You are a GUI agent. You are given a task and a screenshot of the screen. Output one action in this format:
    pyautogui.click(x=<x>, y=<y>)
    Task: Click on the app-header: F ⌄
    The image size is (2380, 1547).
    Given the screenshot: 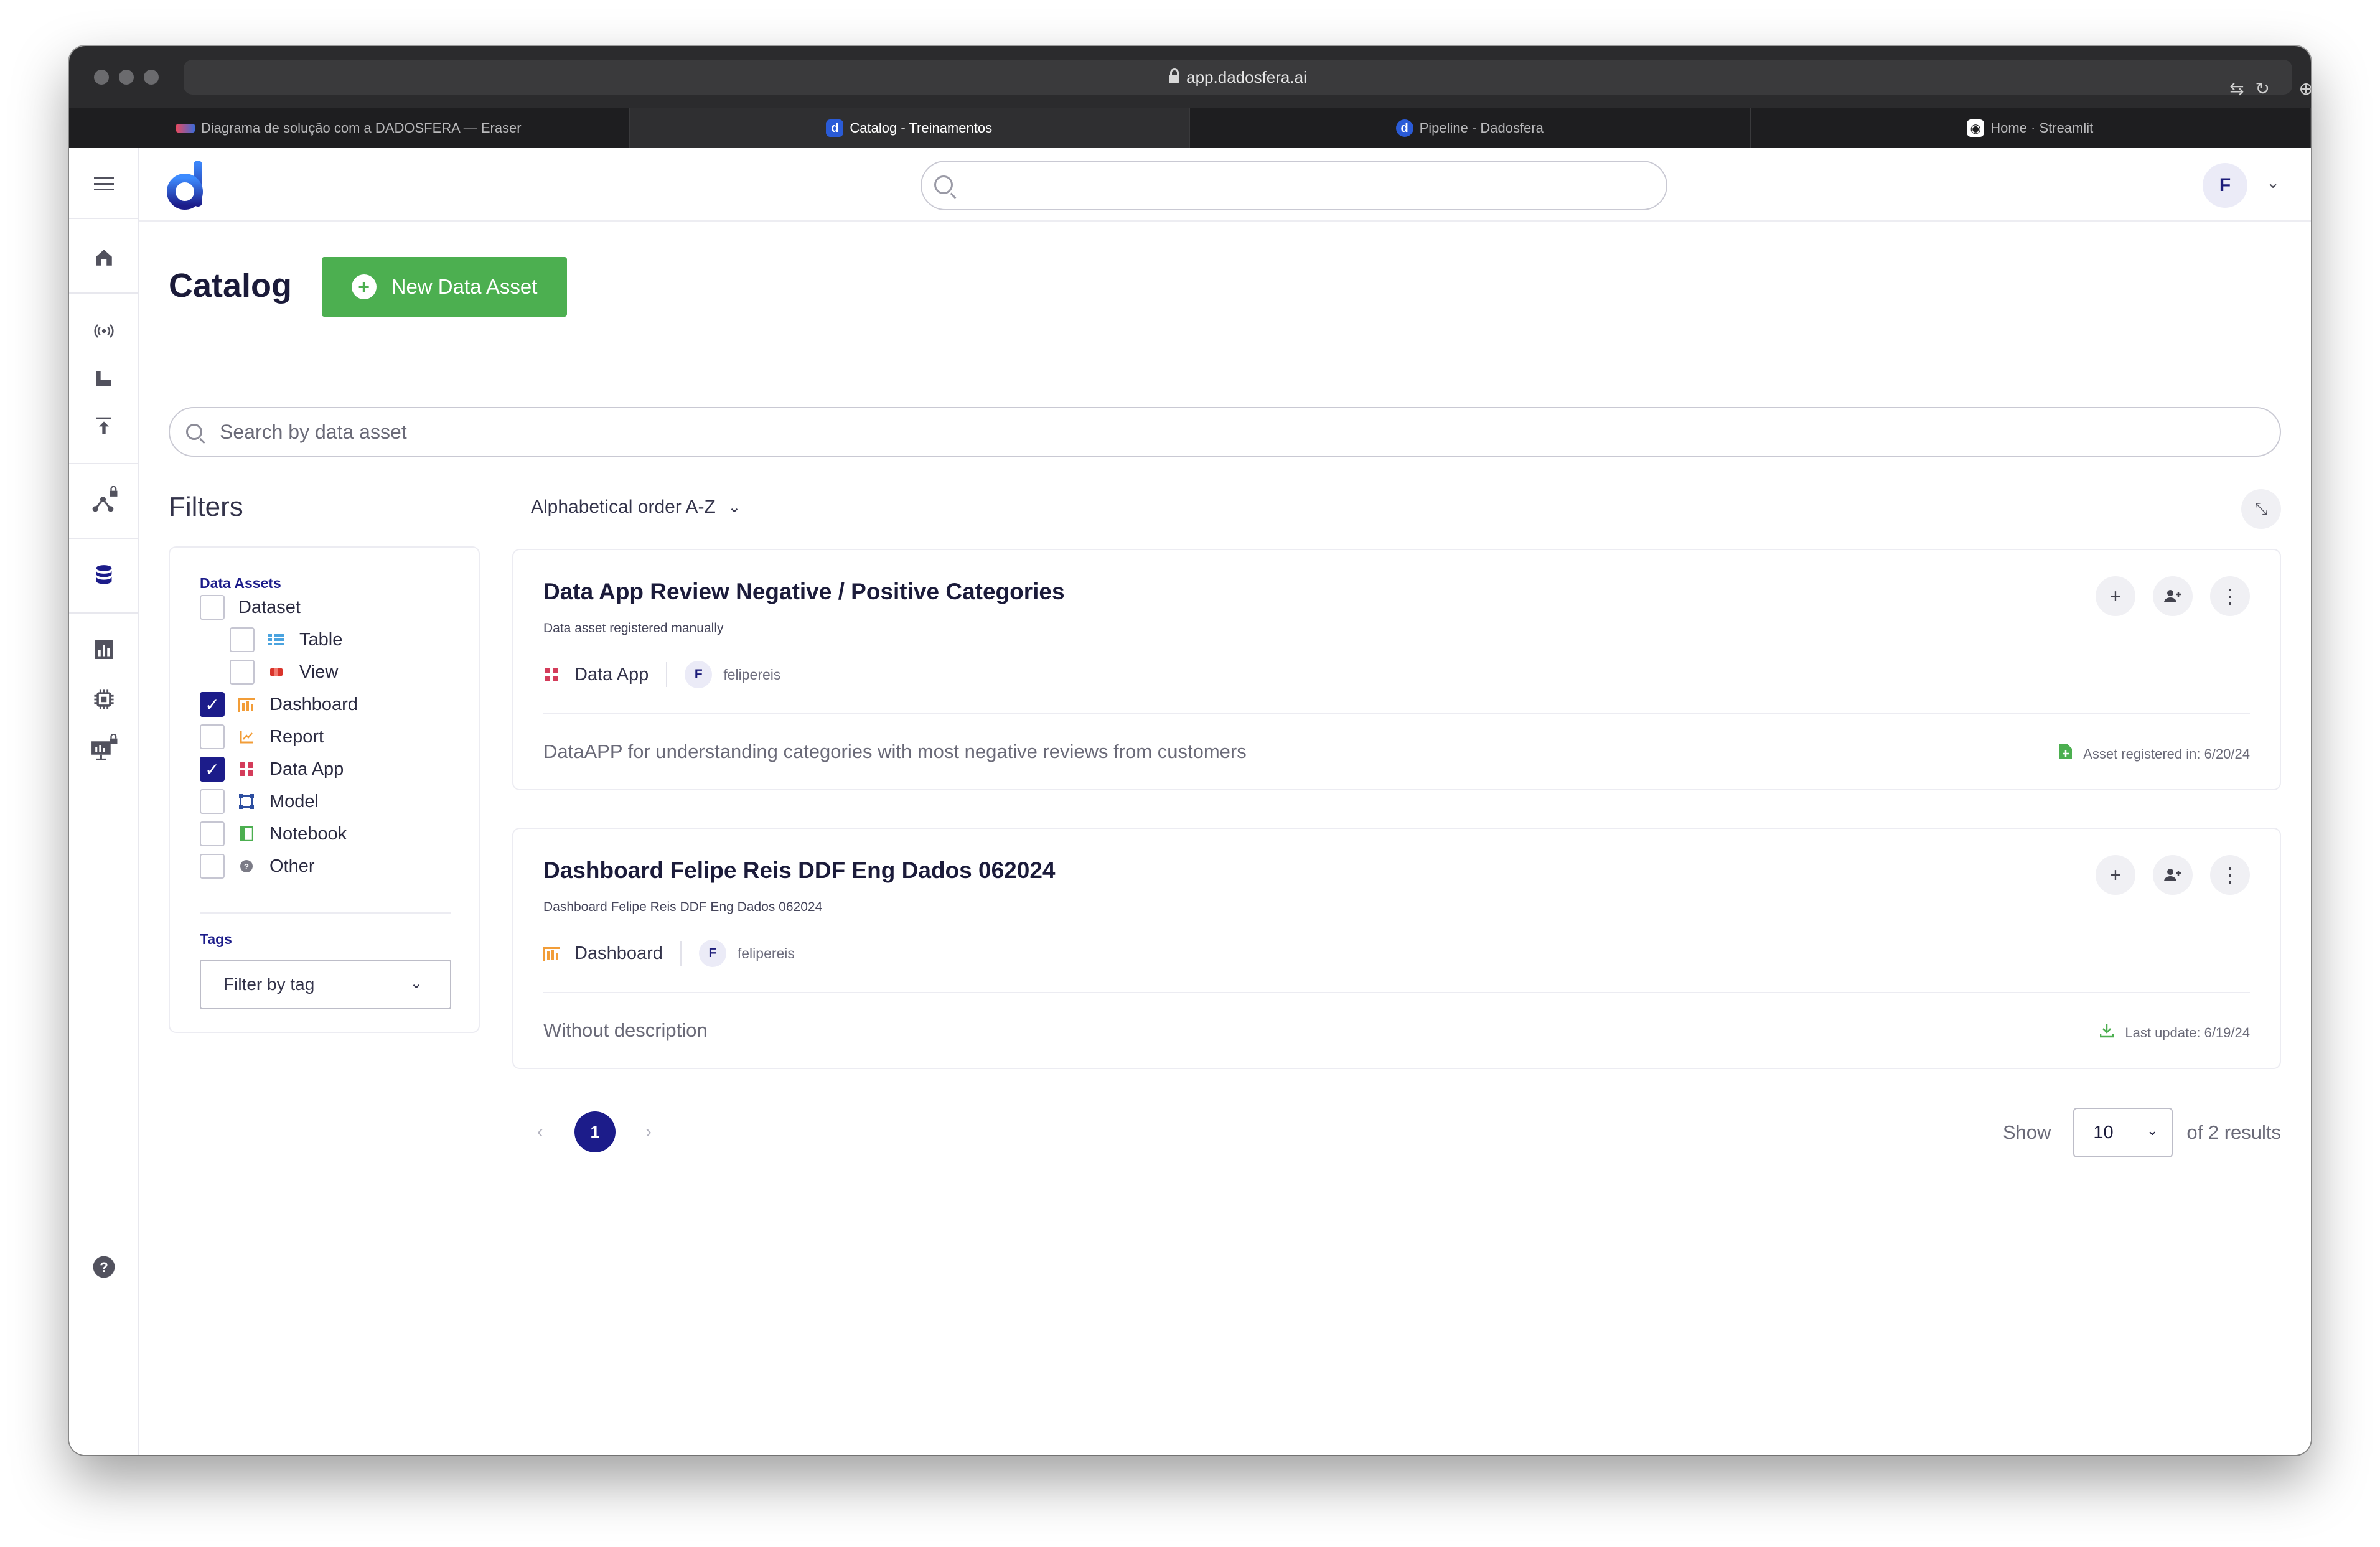 What is the action you would take?
    pyautogui.click(x=1225, y=185)
    